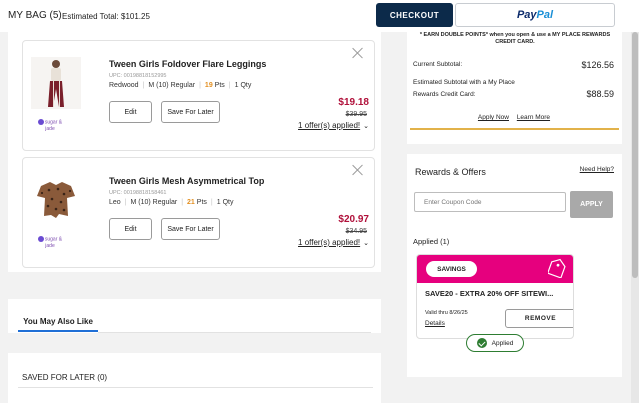 This screenshot has height=403, width=639. I want to click on item-points: 19, so click(208, 85).